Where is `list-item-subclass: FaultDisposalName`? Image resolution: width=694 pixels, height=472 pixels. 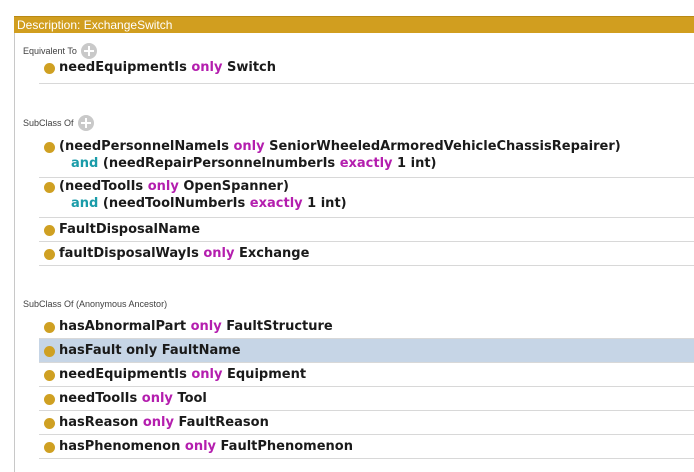 list-item-subclass: FaultDisposalName is located at coordinates (366, 230).